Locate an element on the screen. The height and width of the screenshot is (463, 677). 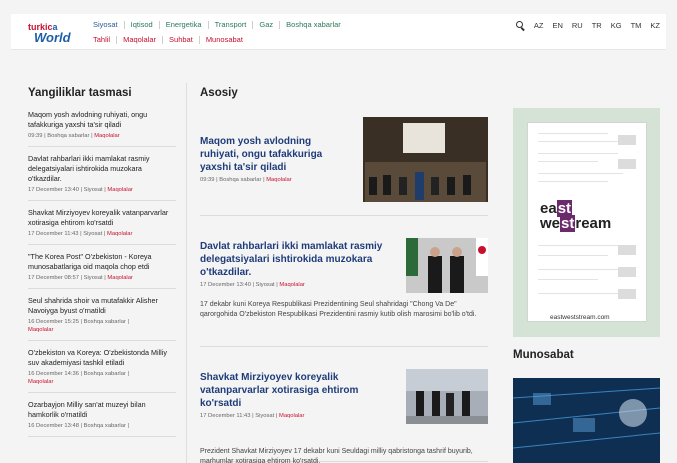
munosabat-image is located at coordinates (586, 420).